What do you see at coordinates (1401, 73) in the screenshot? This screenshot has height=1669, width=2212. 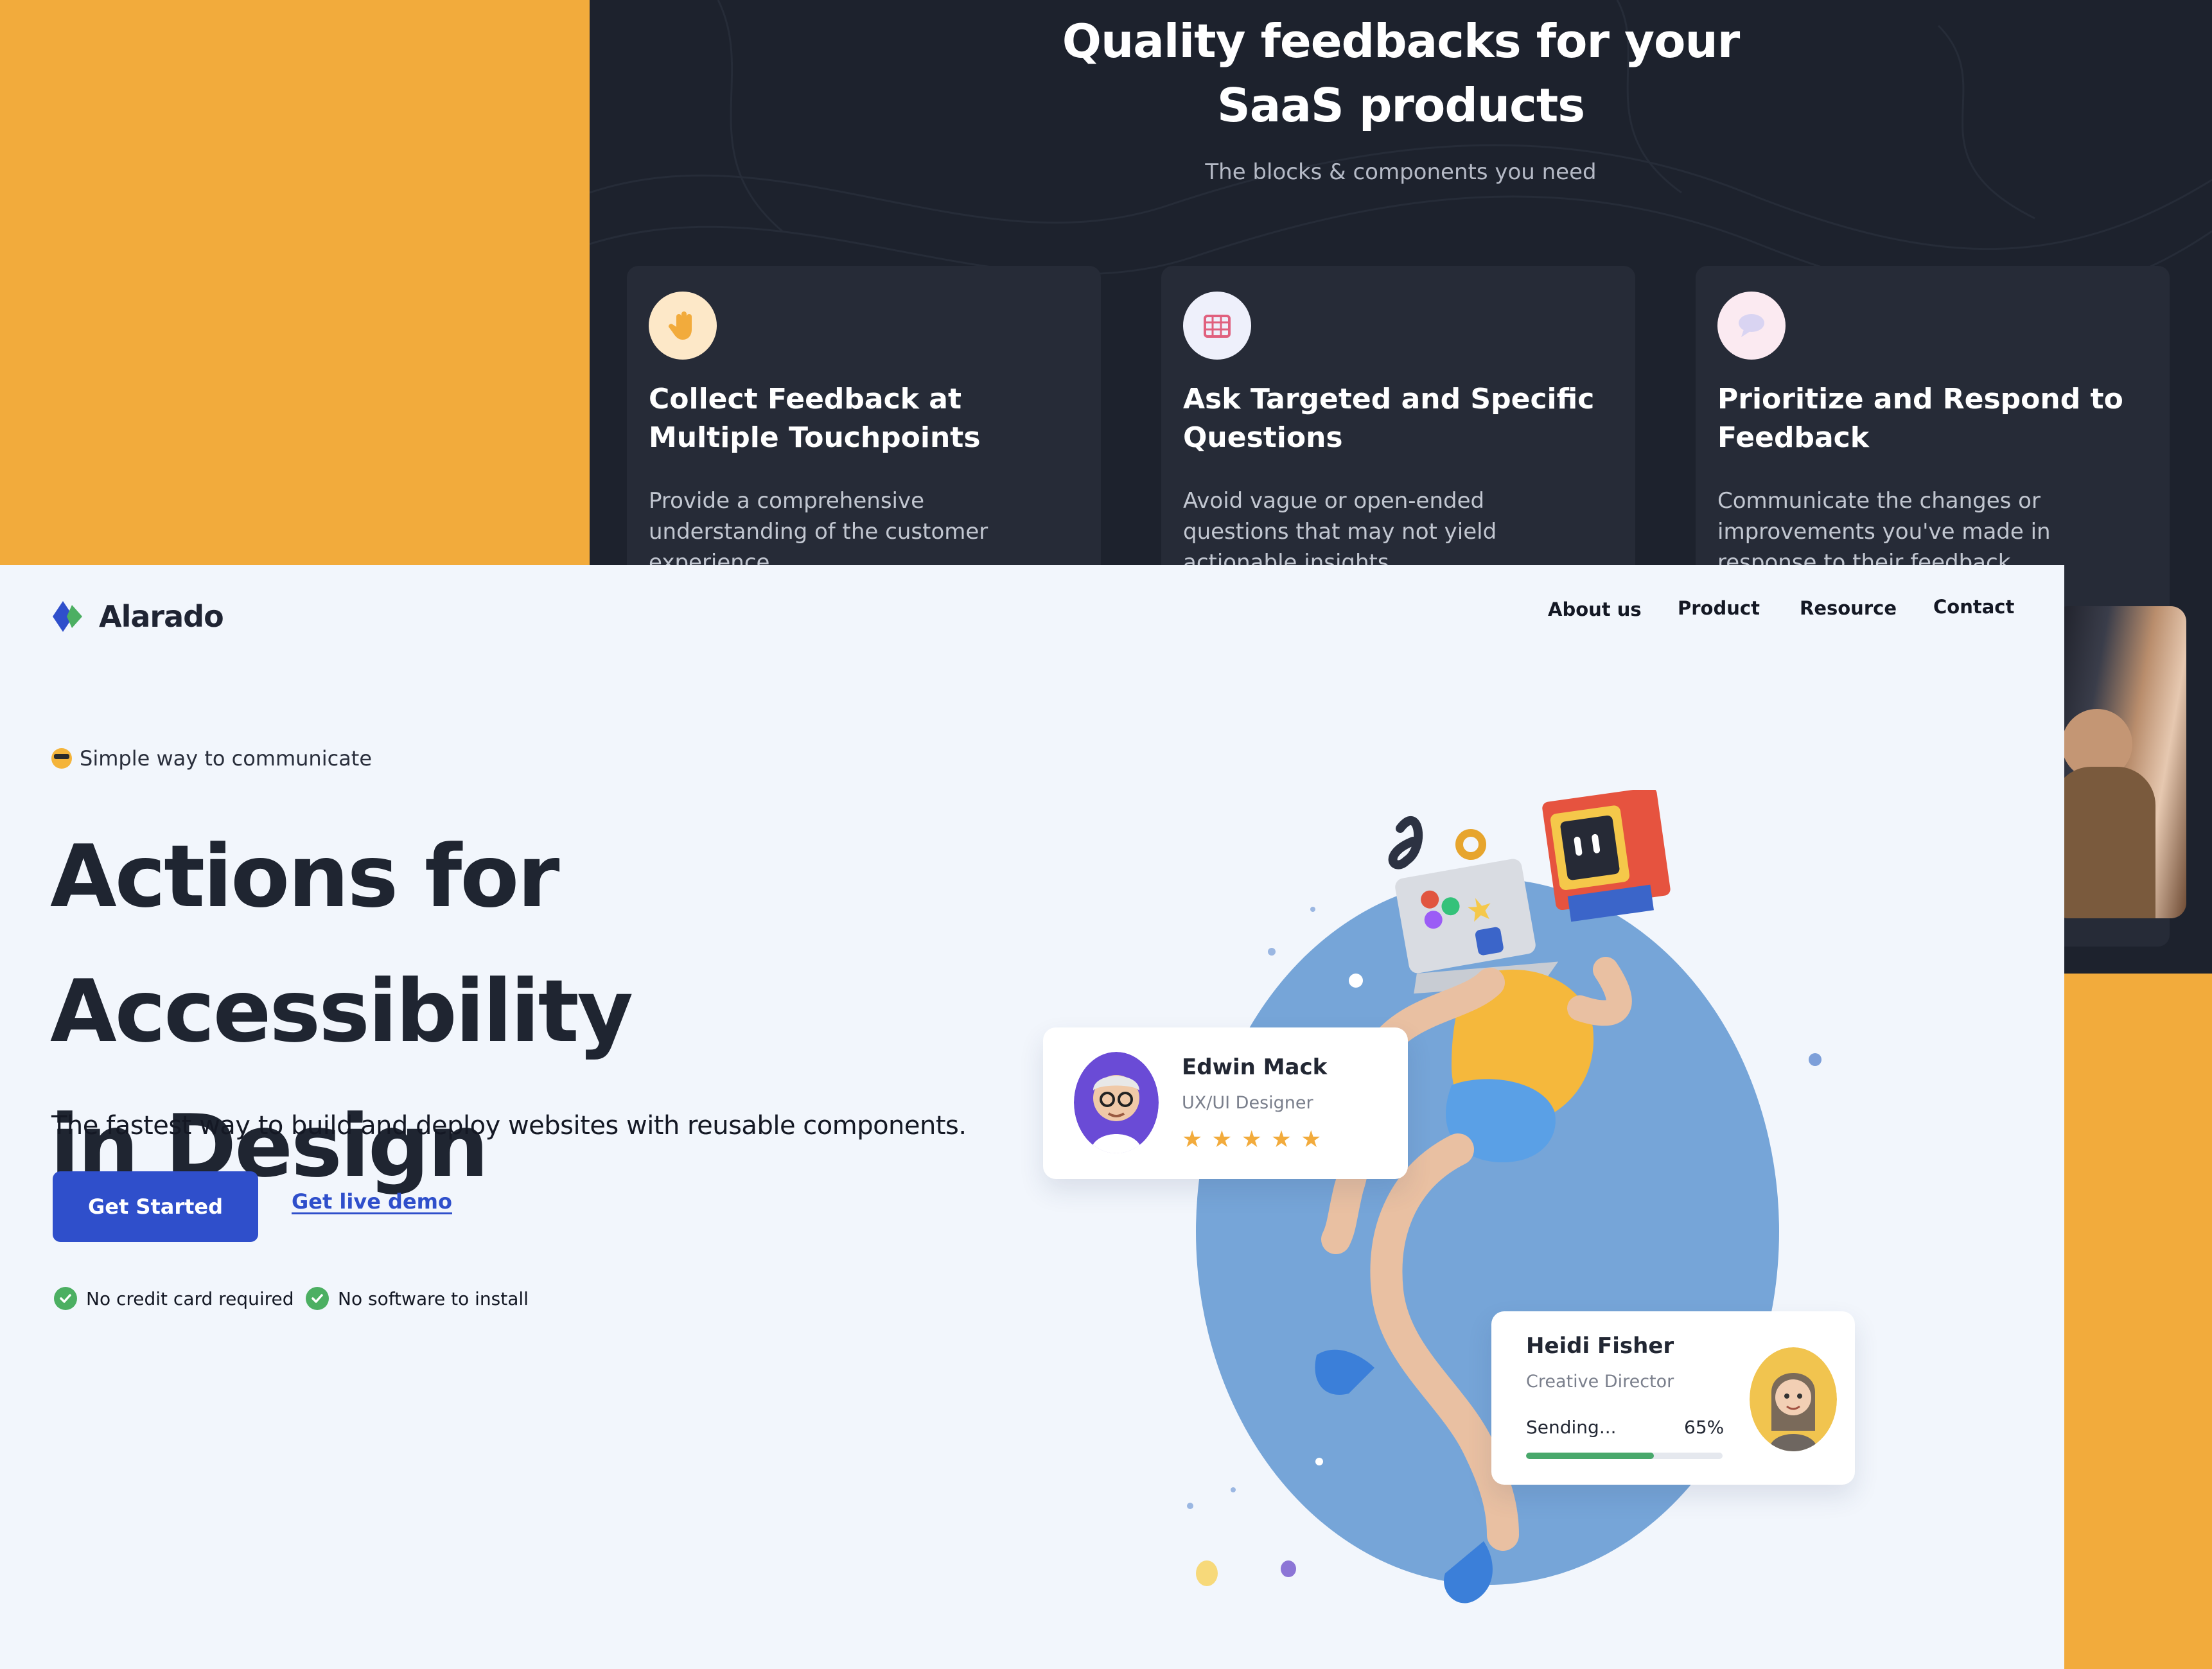 I see `section-title: Quality feedbacks for your SaaS products` at bounding box center [1401, 73].